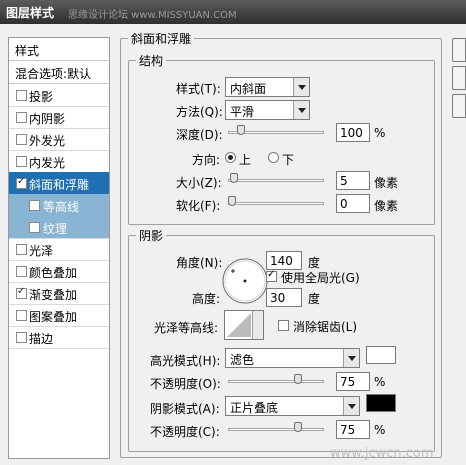  I want to click on global-light-checkbox, so click(271, 275).